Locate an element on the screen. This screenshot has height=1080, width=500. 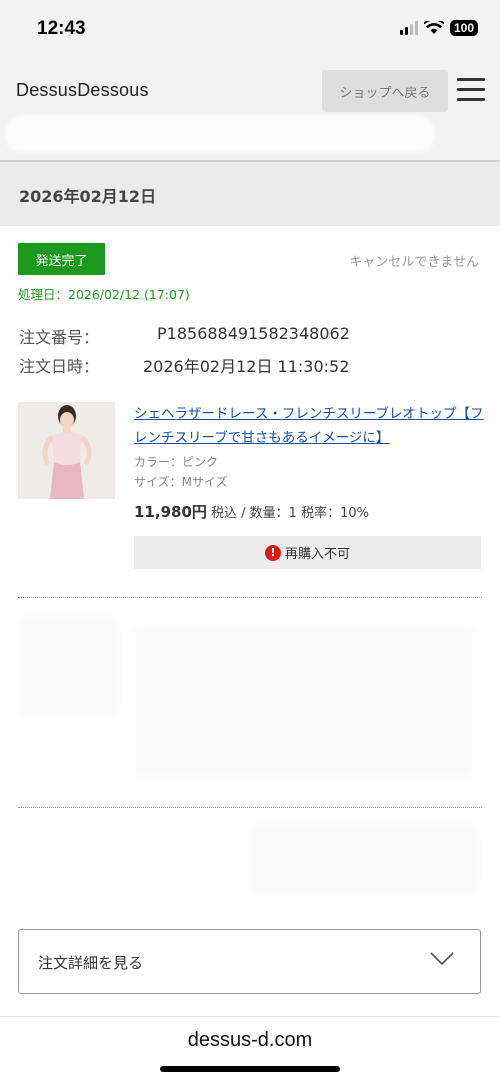
product-price: 11,980円 is located at coordinates (170, 512).